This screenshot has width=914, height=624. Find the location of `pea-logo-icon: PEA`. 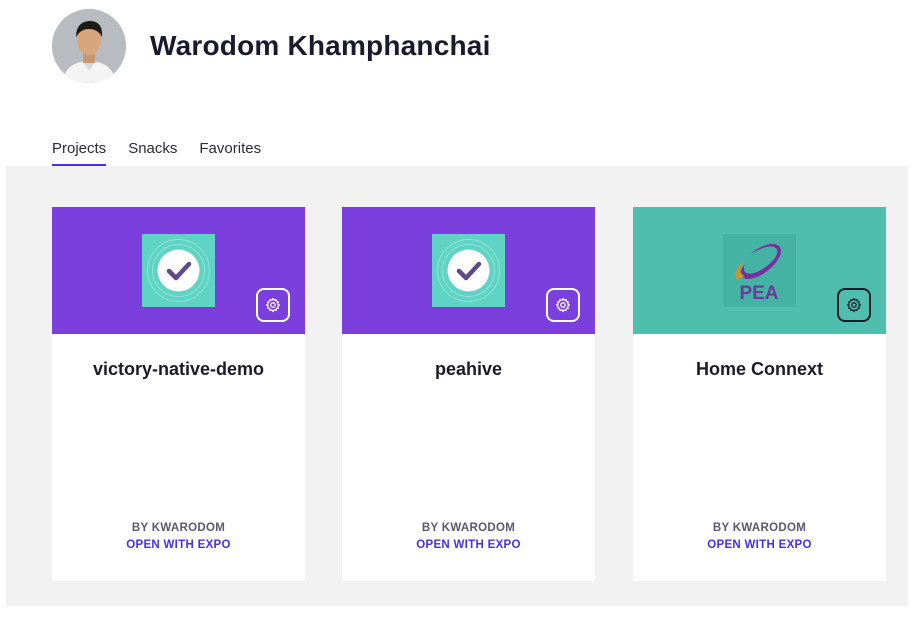

pea-logo-icon: PEA is located at coordinates (759, 270).